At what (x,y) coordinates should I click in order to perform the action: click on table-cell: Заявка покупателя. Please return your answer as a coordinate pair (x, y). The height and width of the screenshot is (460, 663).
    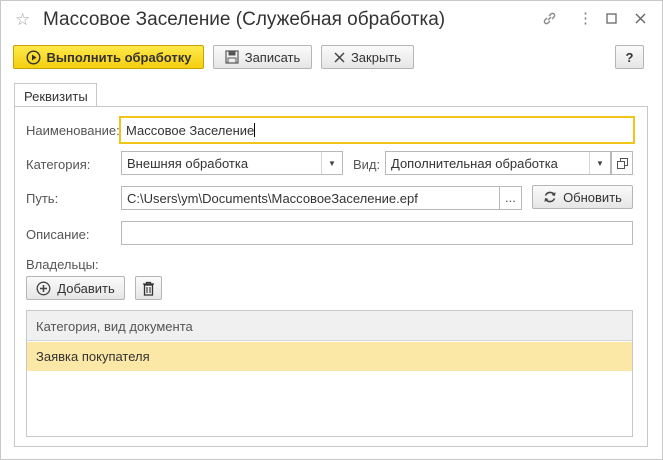
    Looking at the image, I should click on (93, 356).